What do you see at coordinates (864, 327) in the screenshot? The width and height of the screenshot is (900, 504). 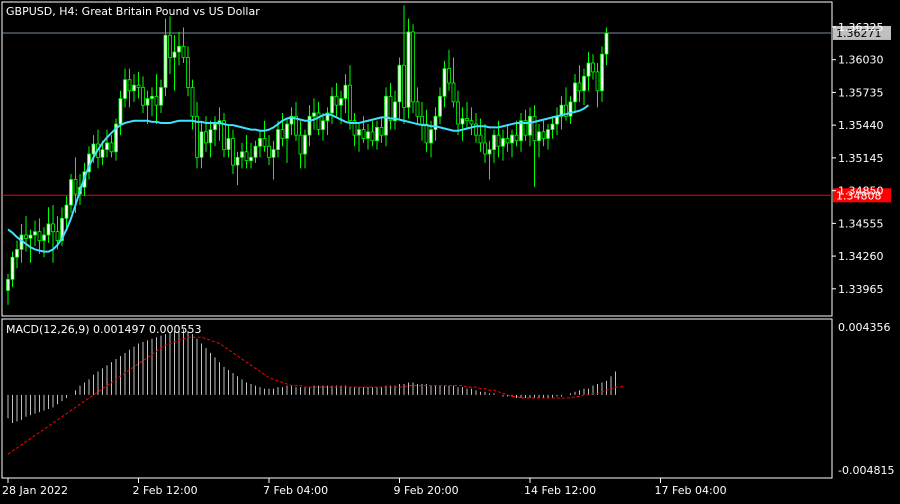 I see `macd-tick-label: 0.004356` at bounding box center [864, 327].